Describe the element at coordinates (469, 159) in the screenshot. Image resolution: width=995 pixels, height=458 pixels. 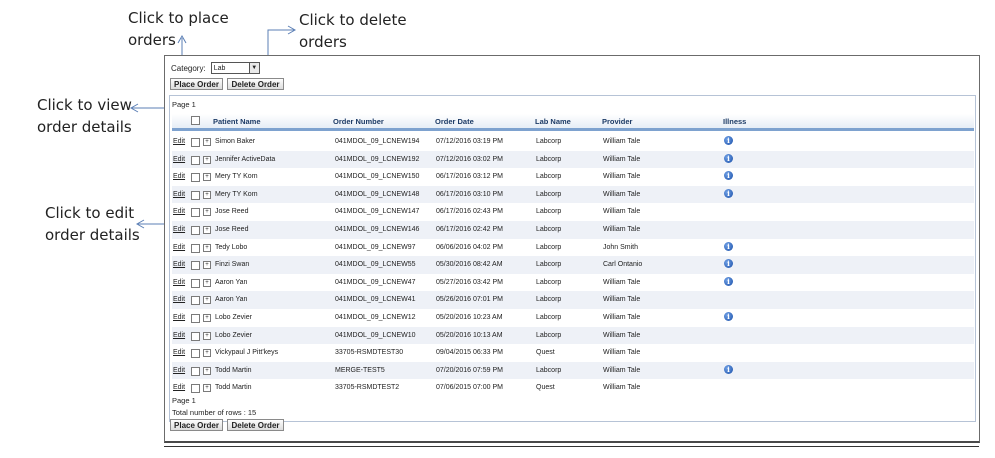
I see `order-date: 07/12/2016 03:02 PM` at that location.